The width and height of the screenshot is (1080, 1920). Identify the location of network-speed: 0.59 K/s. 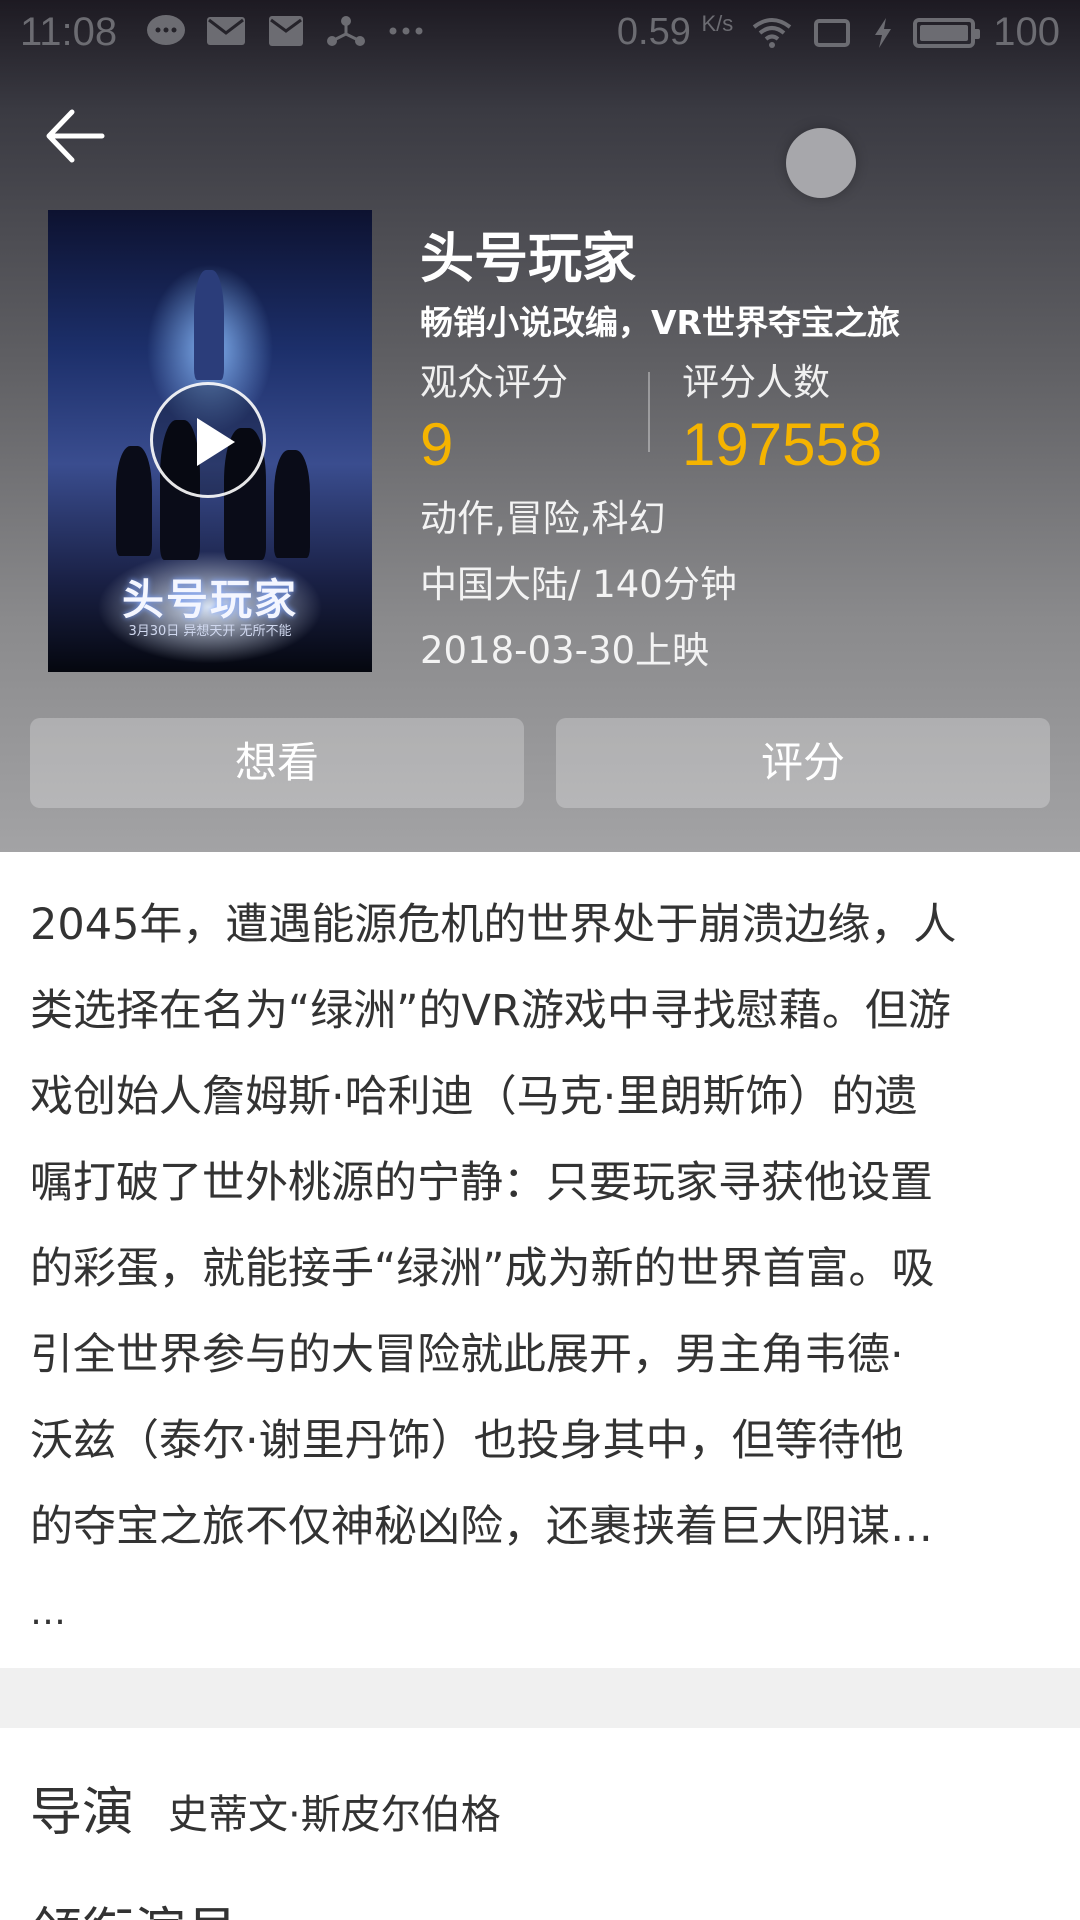
(675, 32).